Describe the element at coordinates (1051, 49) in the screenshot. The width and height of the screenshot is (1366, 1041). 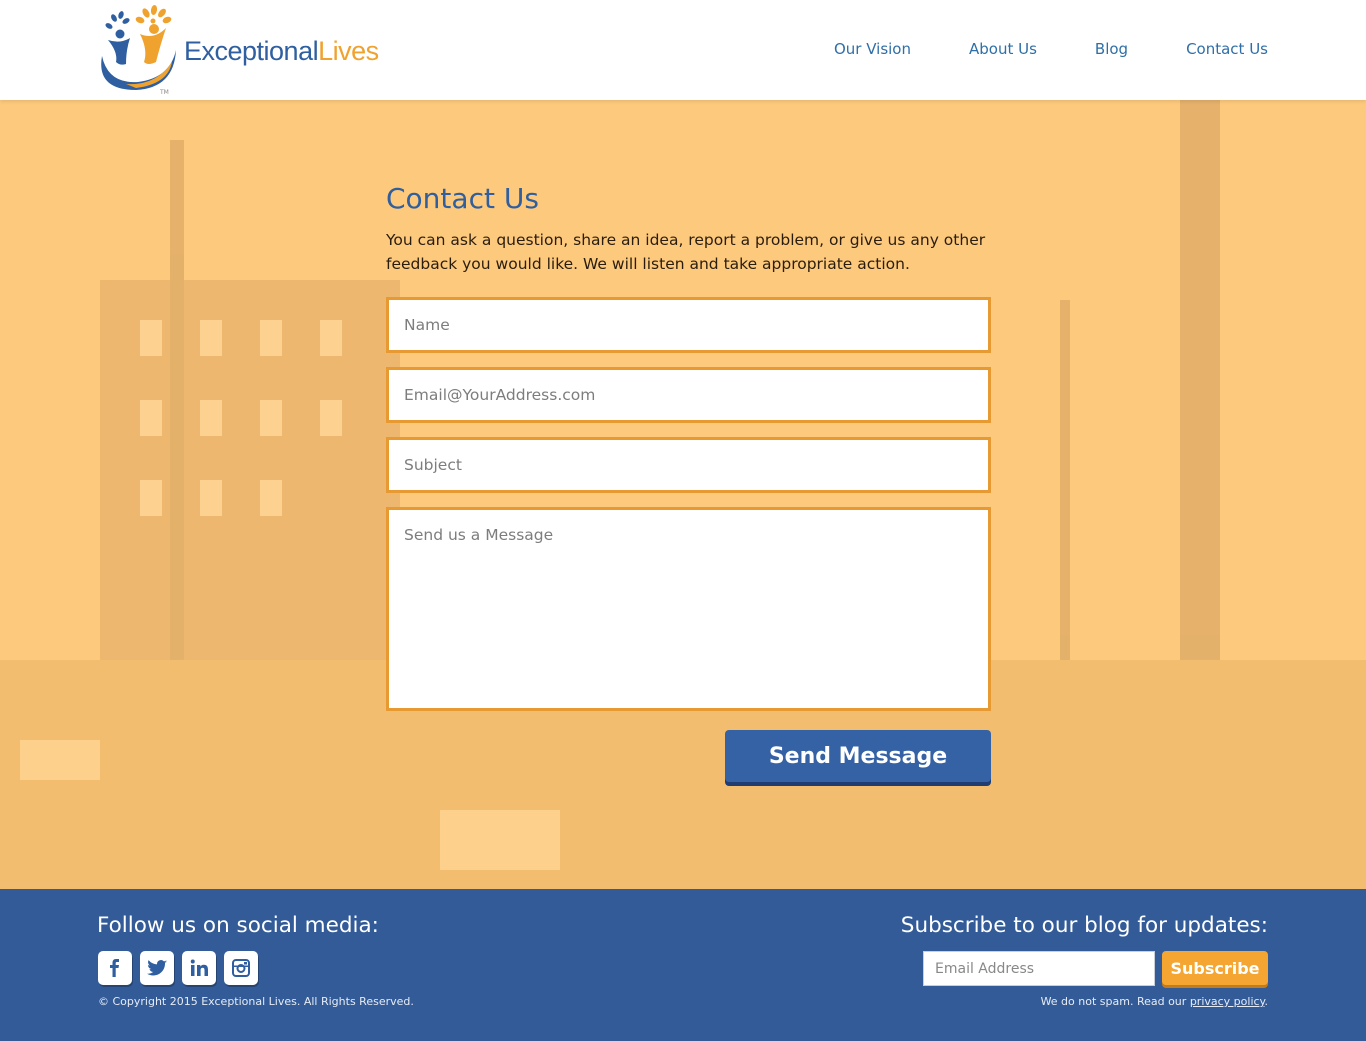
I see `main-nav: Our Vision About Us Blog Contact Us` at that location.